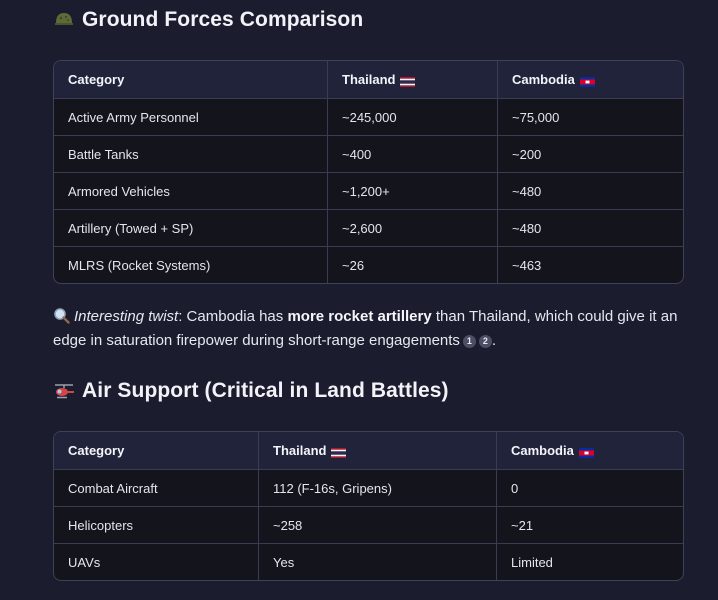  I want to click on table-row: Combat Aircraft 112 (F-16s, Gripens) 0, so click(368, 487).